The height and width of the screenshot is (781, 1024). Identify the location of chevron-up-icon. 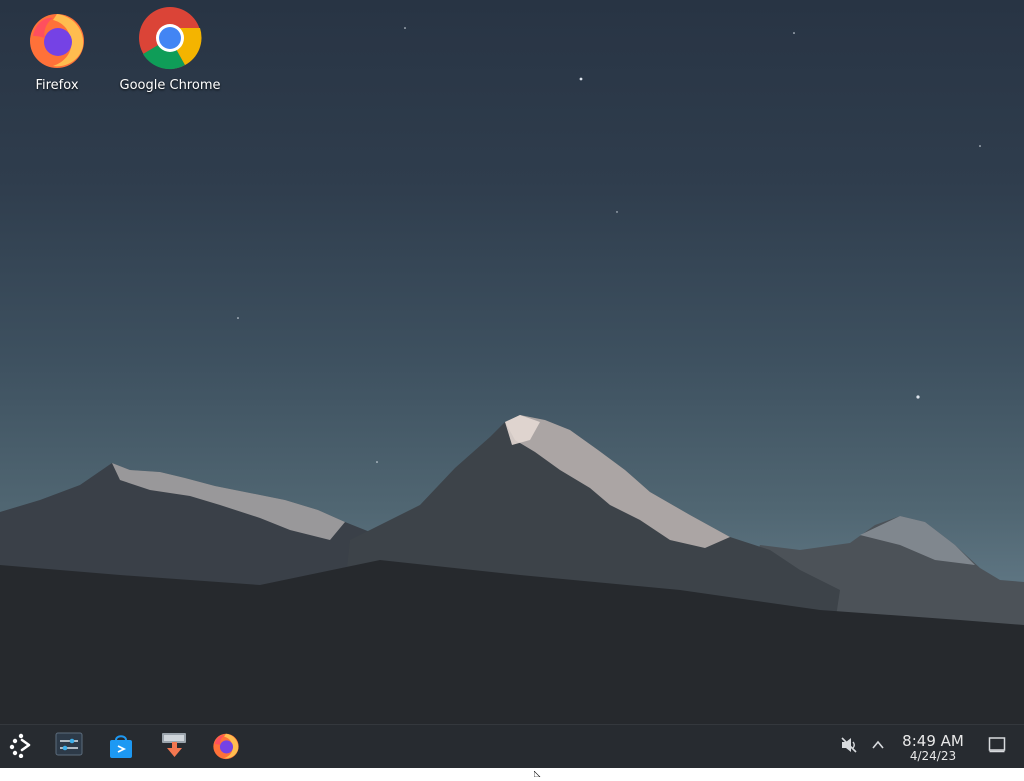
(878, 747).